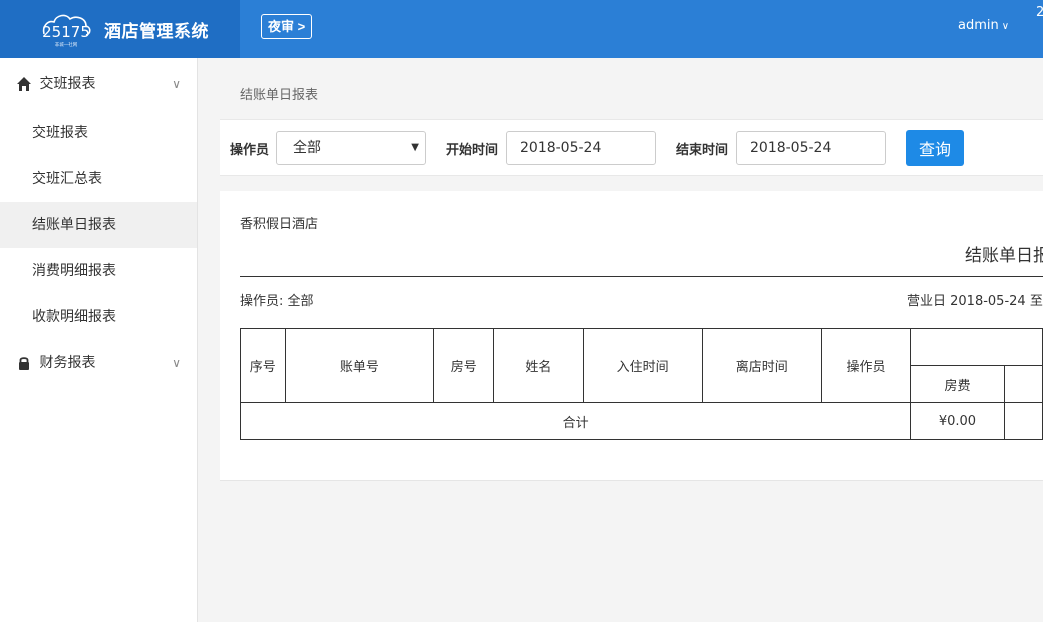 The height and width of the screenshot is (622, 1043). What do you see at coordinates (98, 84) in the screenshot?
I see `sidebar-group-shift-reports: 交班报表 ∨` at bounding box center [98, 84].